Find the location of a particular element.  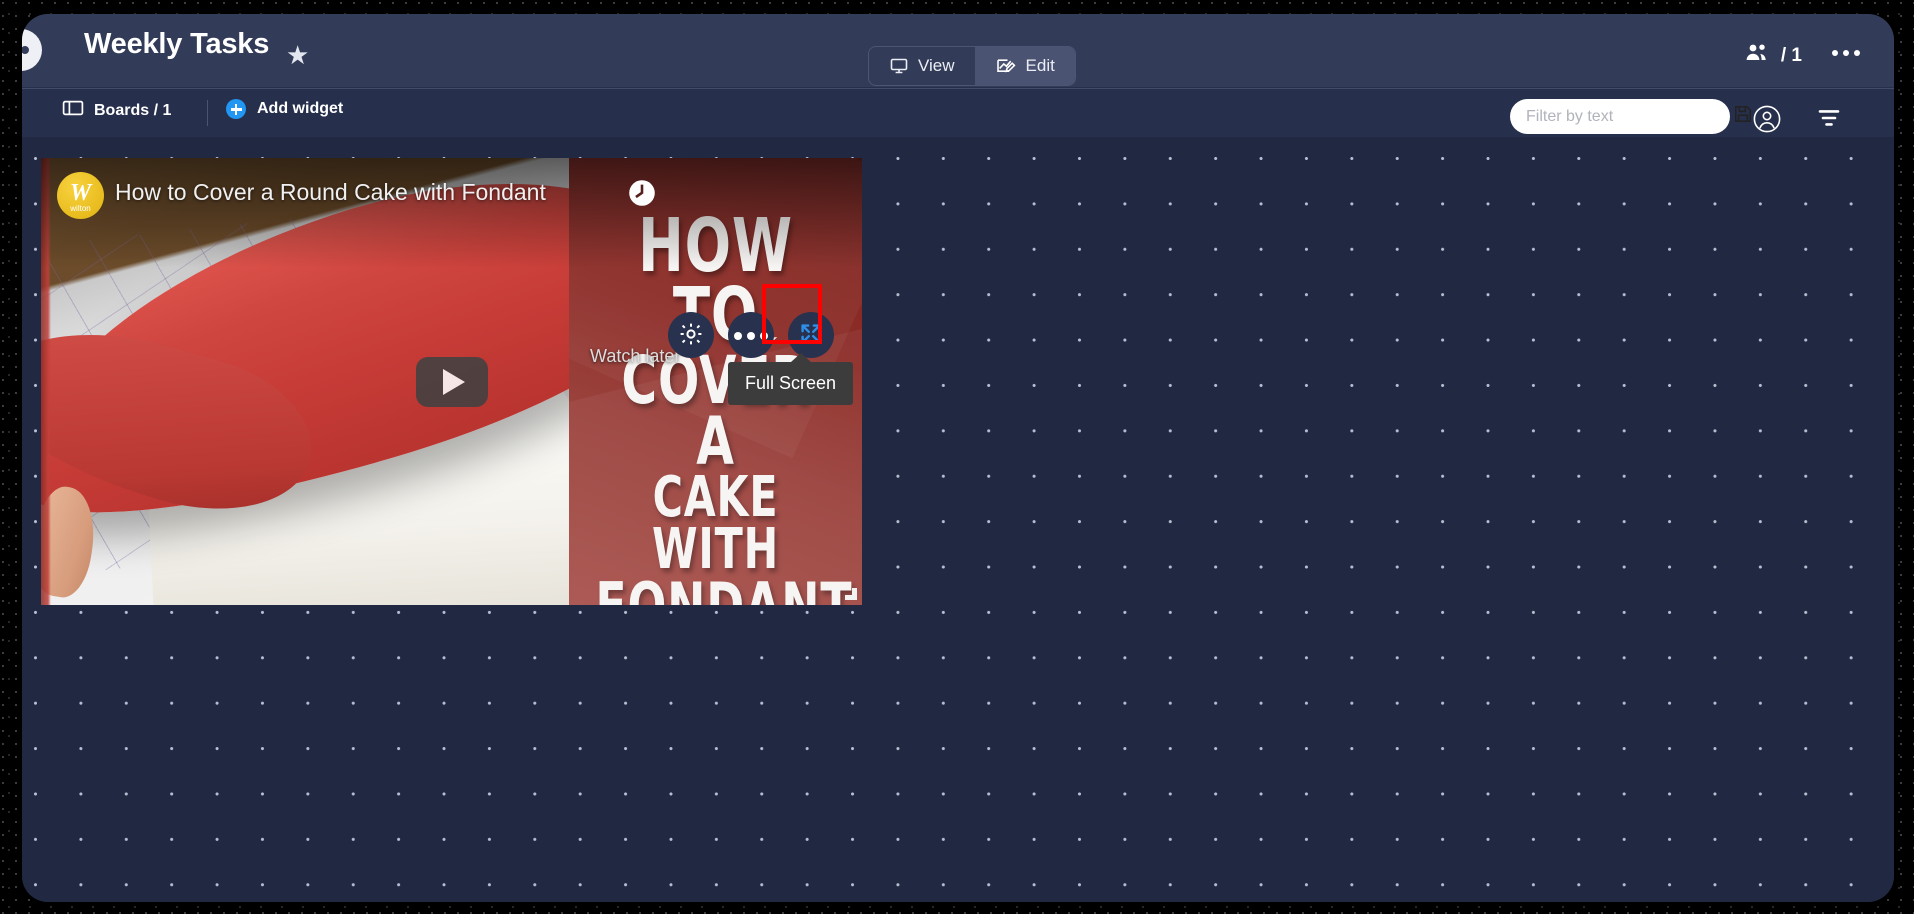

play-icon is located at coordinates (451, 381).